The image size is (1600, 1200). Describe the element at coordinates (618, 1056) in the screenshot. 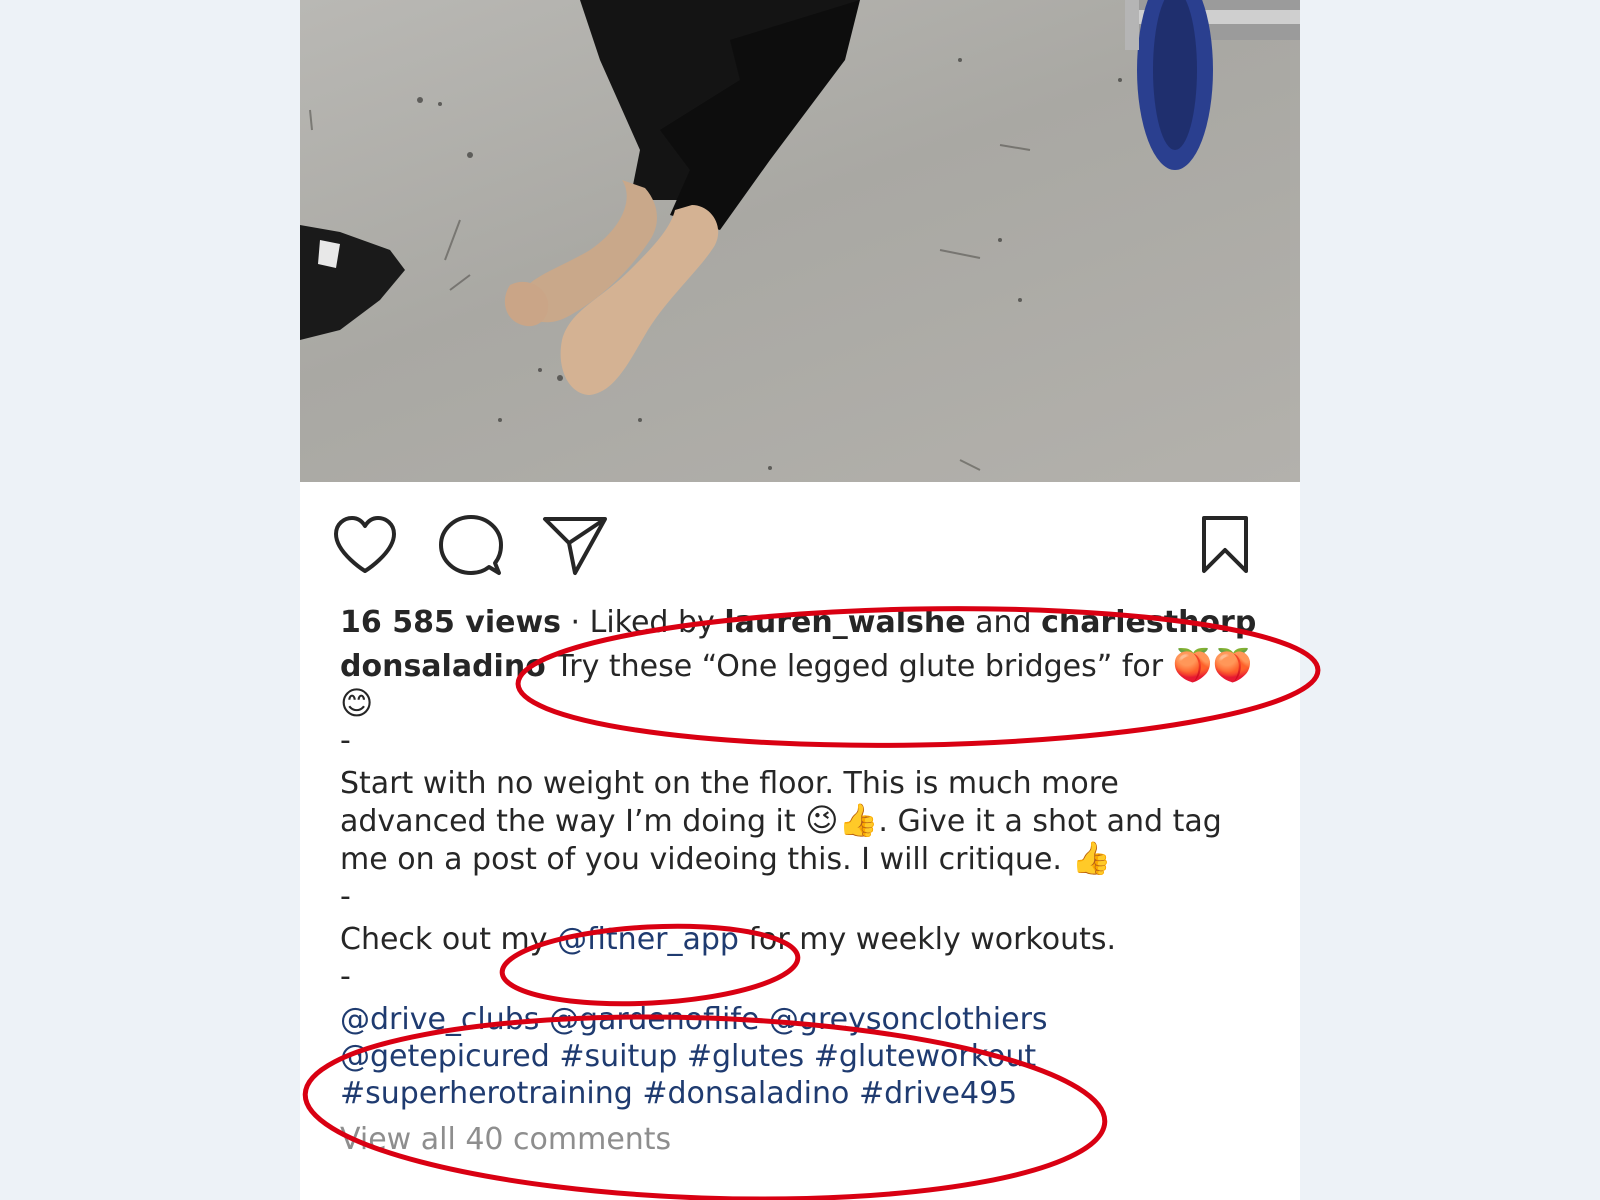

I see `tag-link: #suitup` at that location.